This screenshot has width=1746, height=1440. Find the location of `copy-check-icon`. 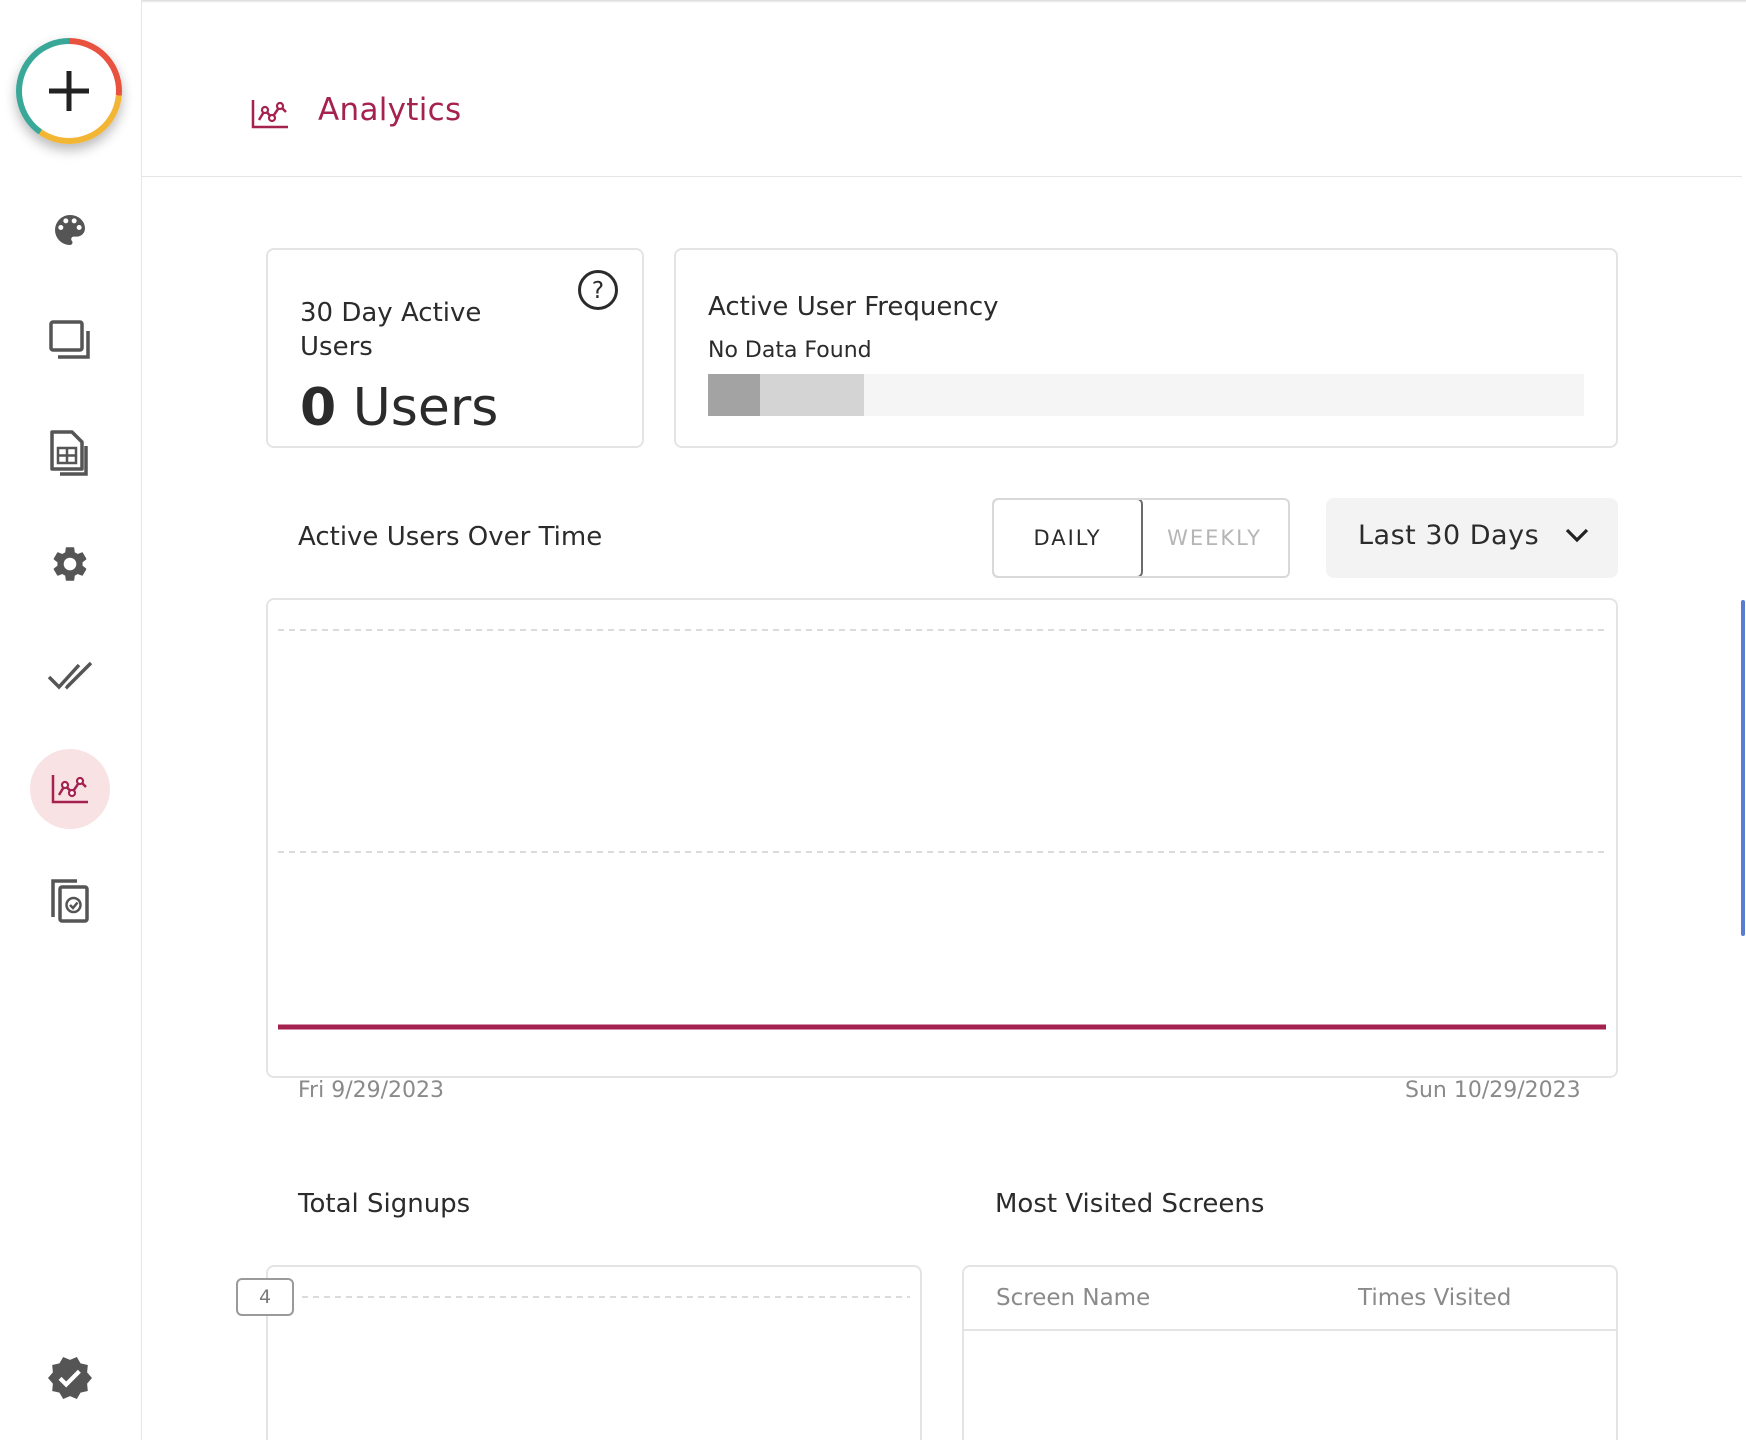

copy-check-icon is located at coordinates (70, 901).